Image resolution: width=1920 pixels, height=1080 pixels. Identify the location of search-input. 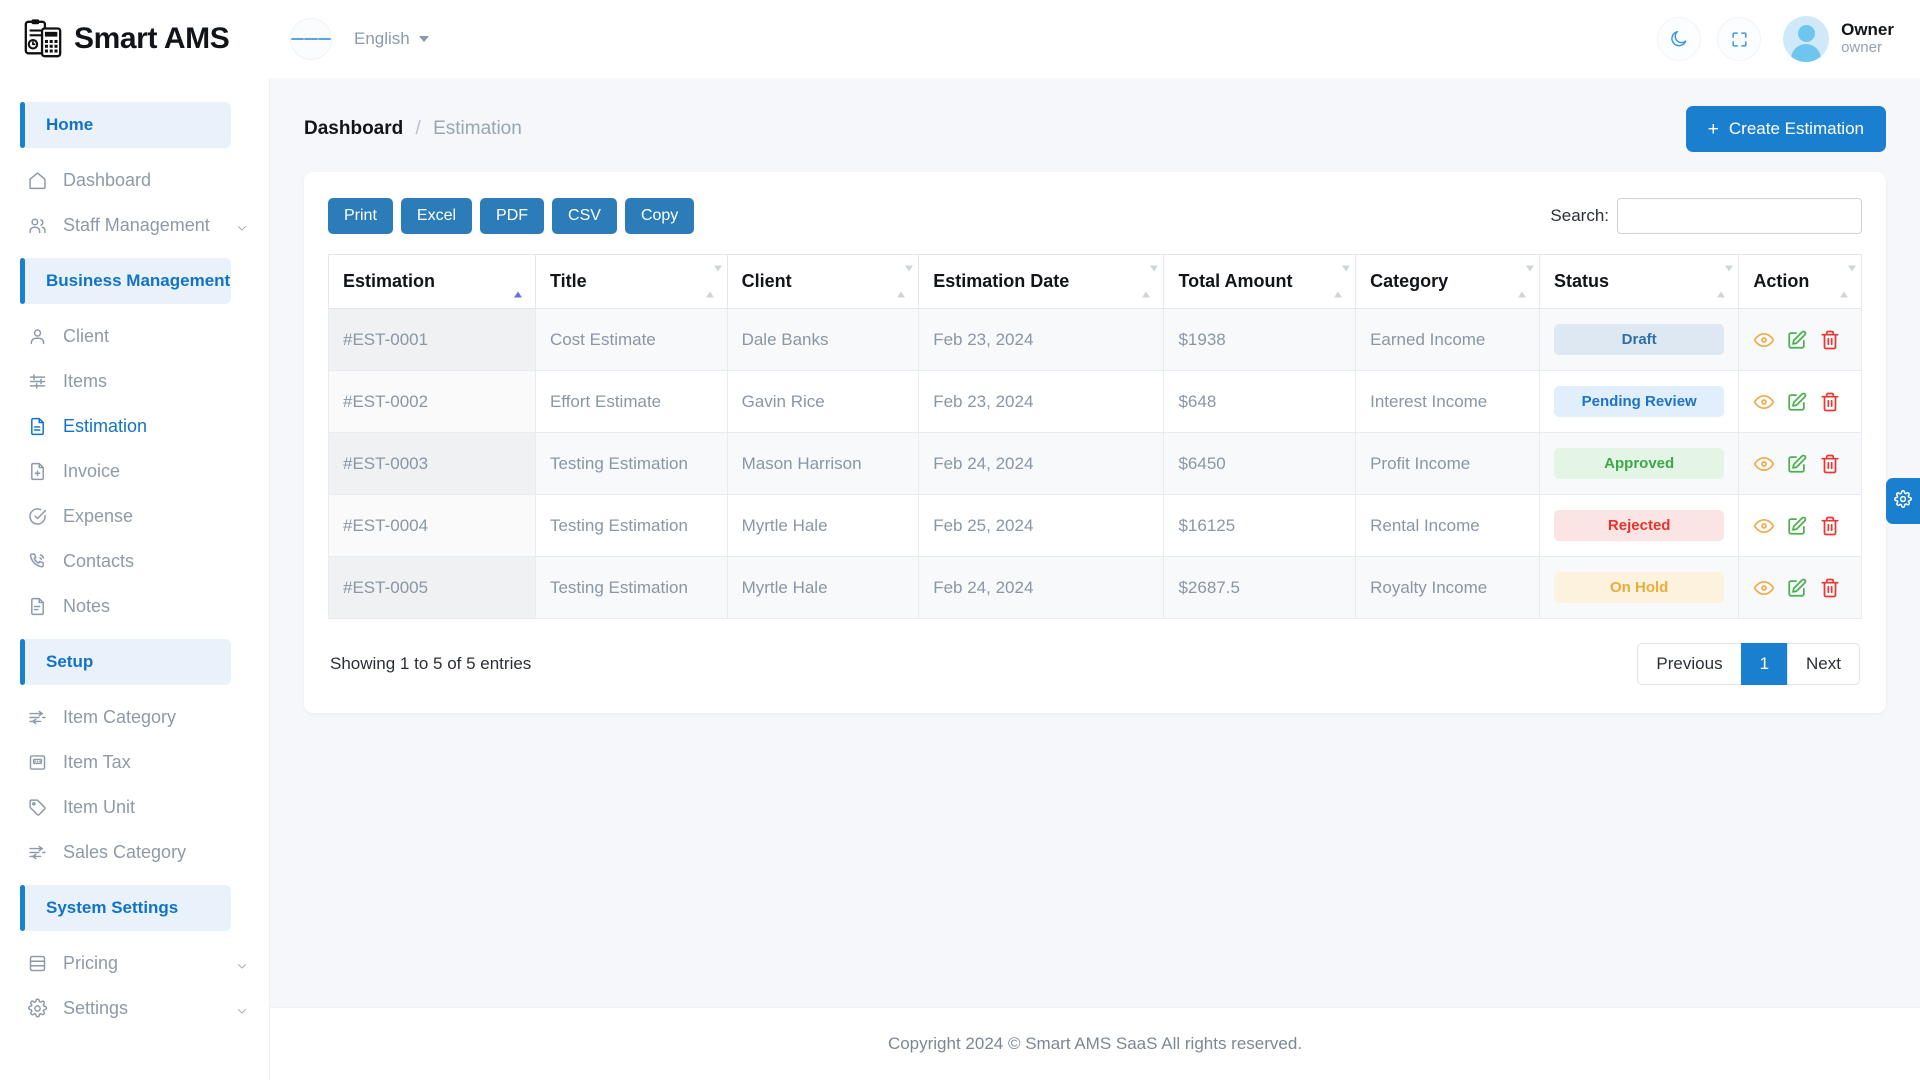
(1739, 216).